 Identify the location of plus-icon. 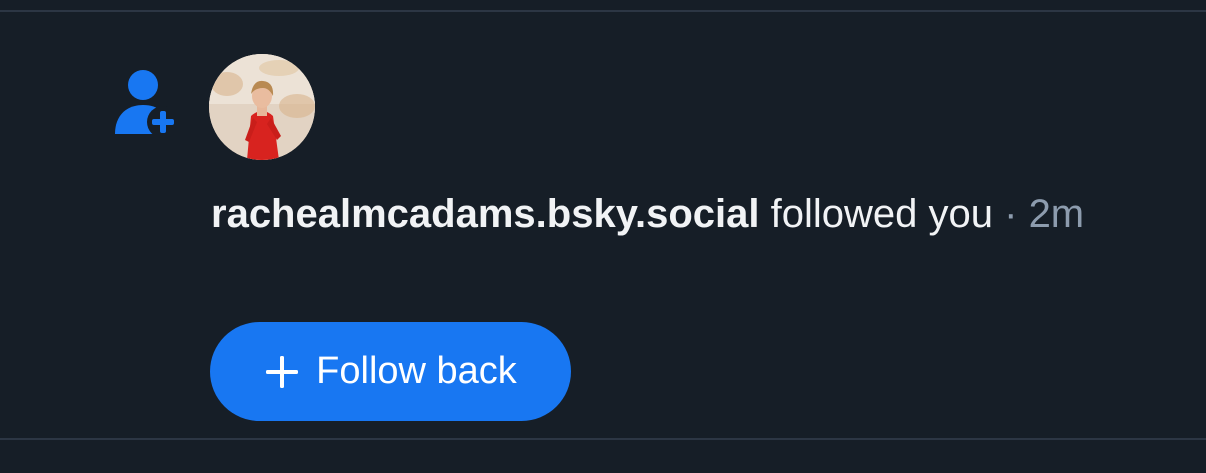
(282, 371).